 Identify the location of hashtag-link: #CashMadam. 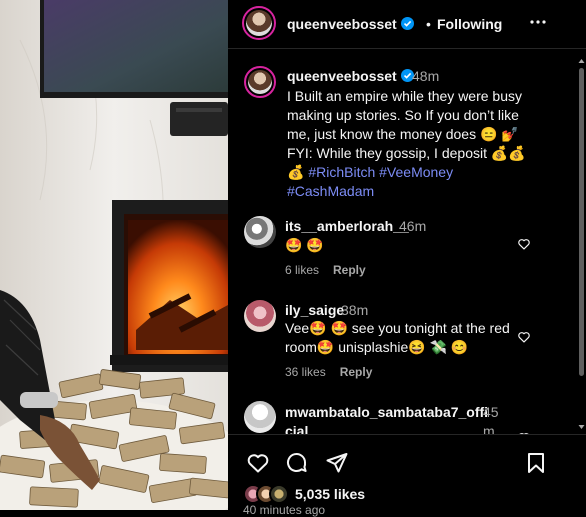
(330, 191).